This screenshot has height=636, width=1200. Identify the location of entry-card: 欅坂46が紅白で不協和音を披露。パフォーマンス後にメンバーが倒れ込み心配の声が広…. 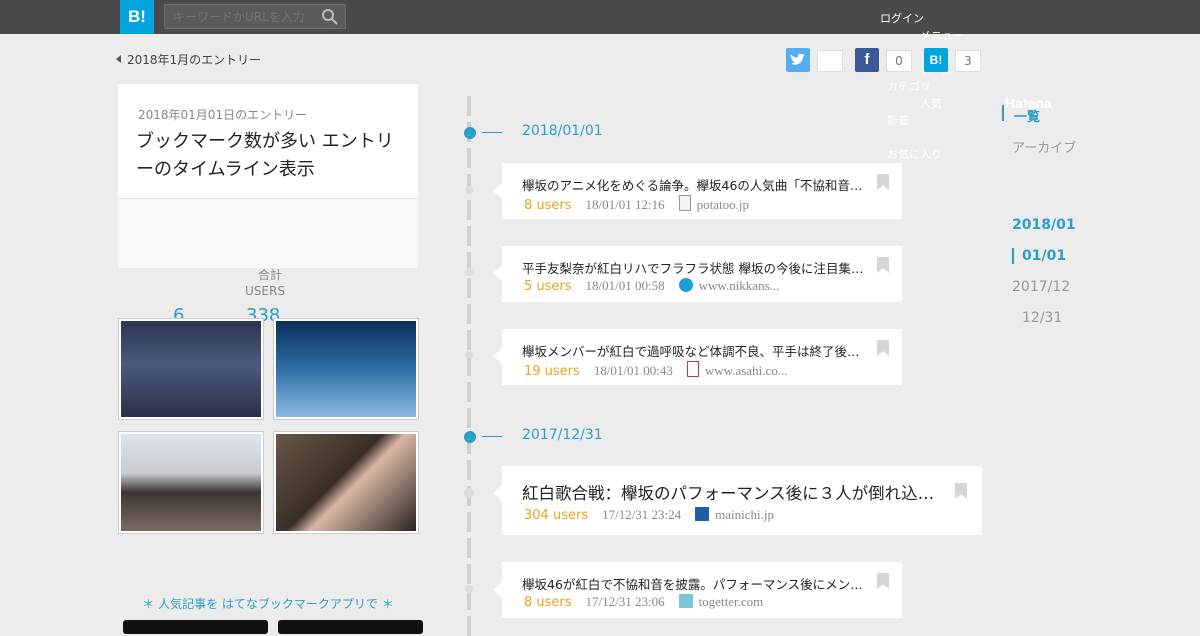
(702, 590).